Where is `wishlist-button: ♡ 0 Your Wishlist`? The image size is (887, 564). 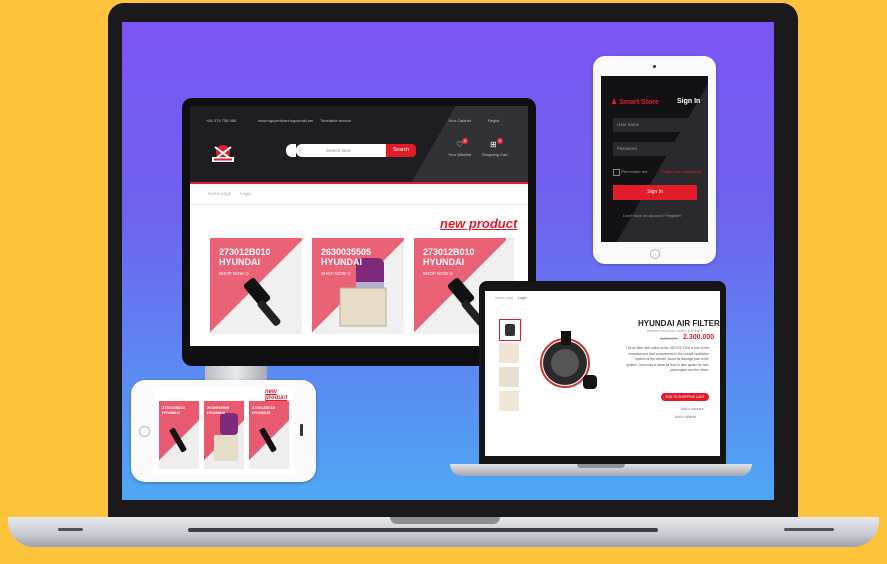
wishlist-button: ♡ 0 Your Wishlist is located at coordinates (460, 149).